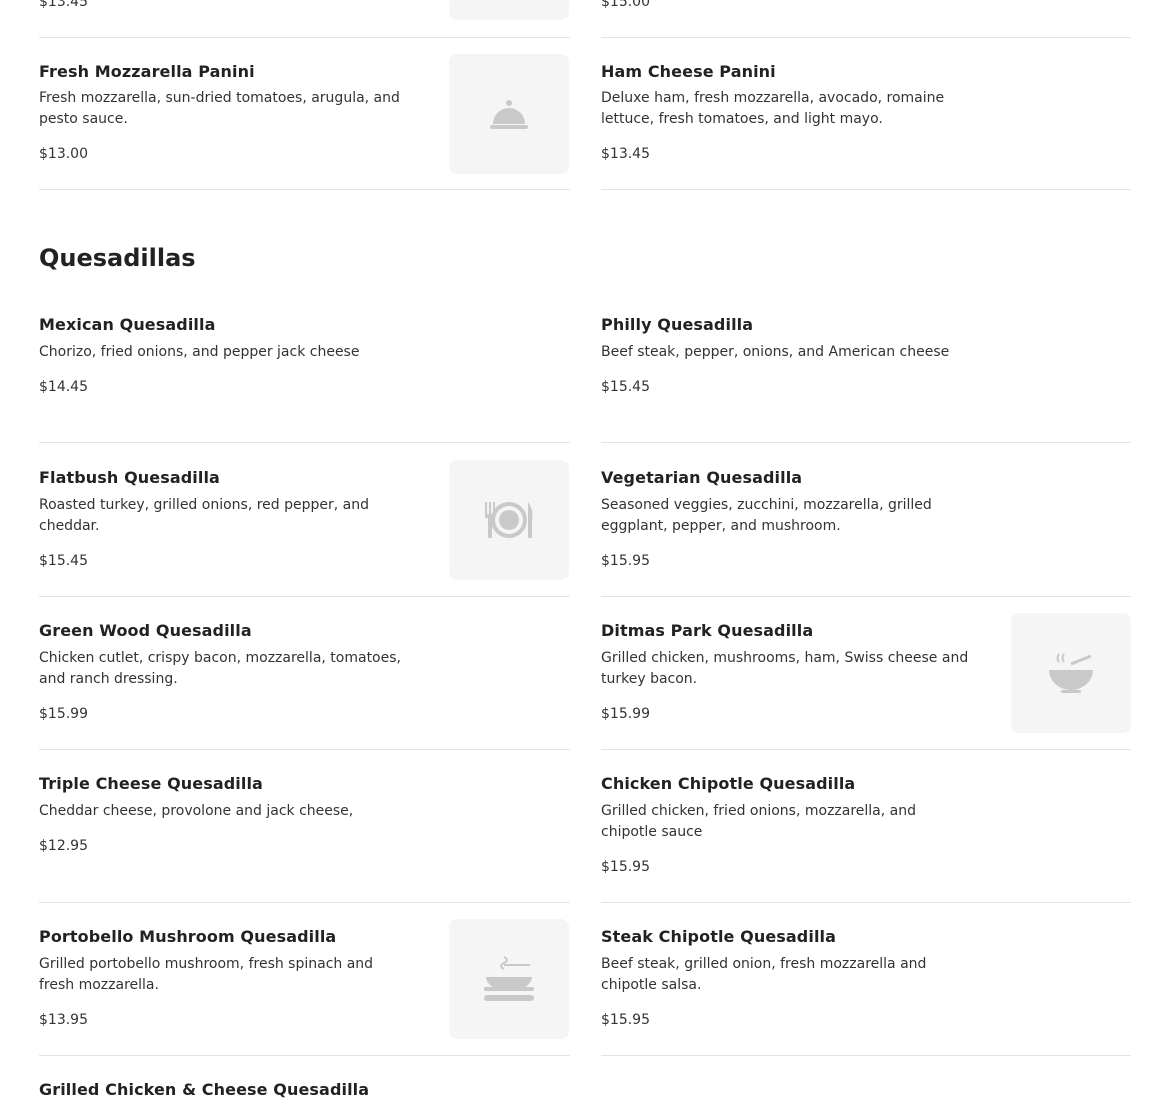  I want to click on plate-cutlery-icon, so click(509, 520).